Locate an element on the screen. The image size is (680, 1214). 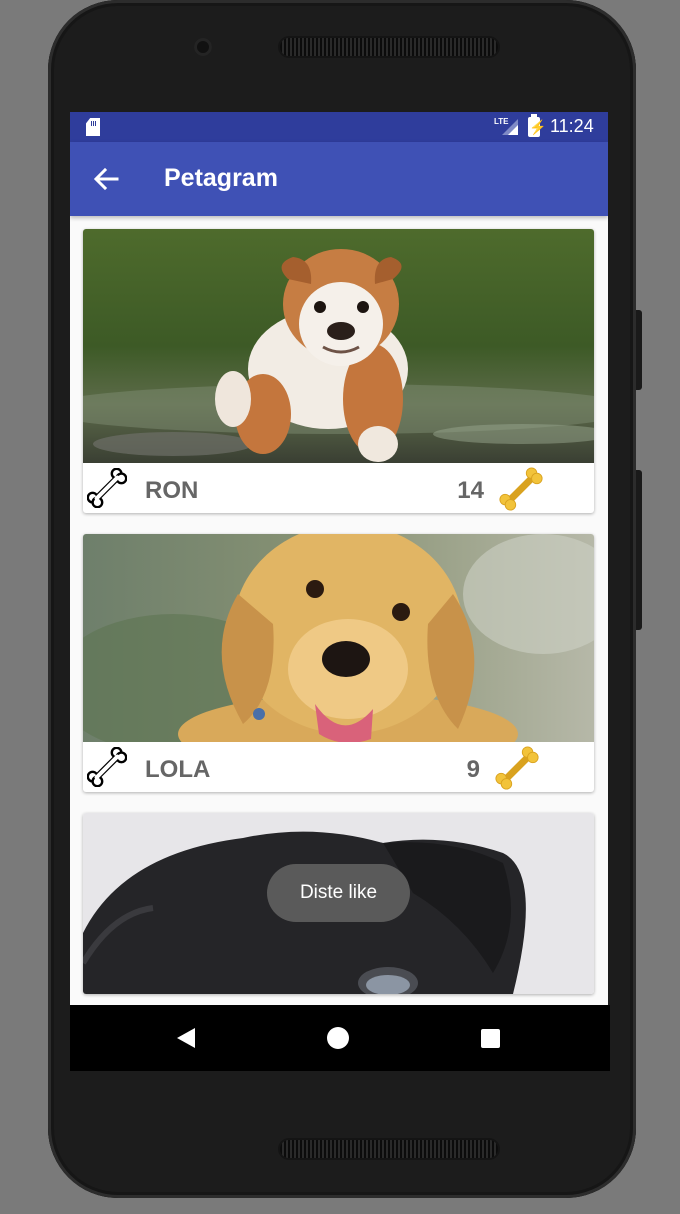
nav-recents-button is located at coordinates (490, 1038).